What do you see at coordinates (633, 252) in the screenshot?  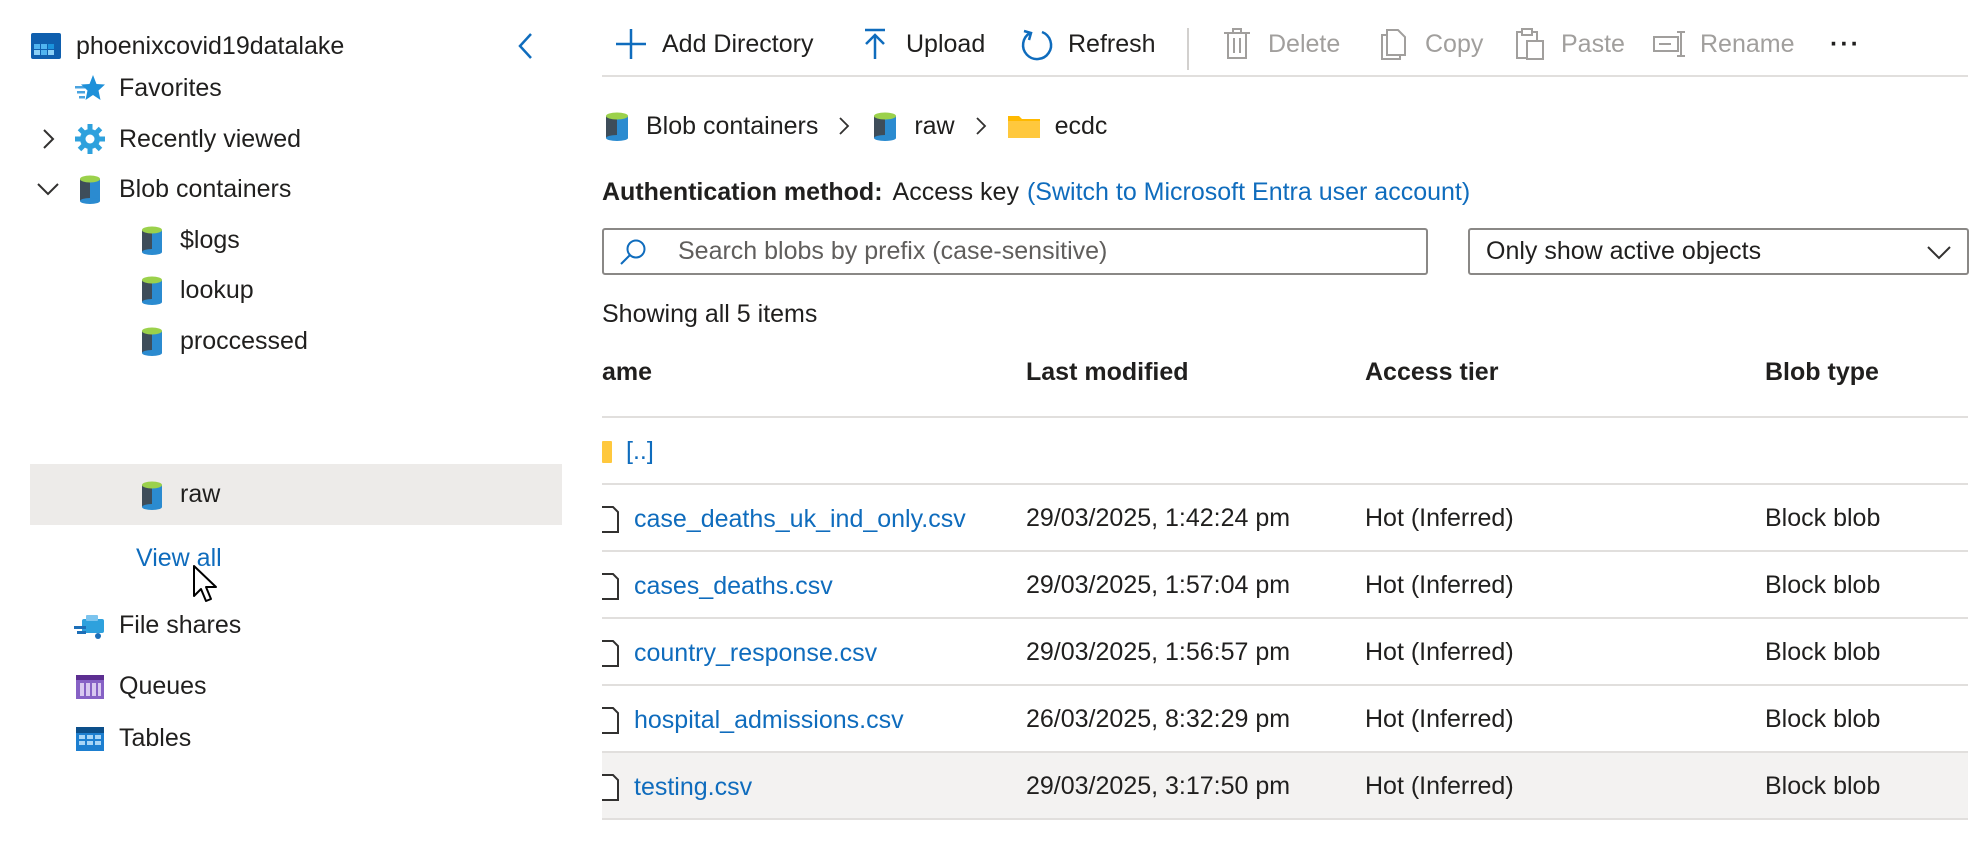 I see `search-icon` at bounding box center [633, 252].